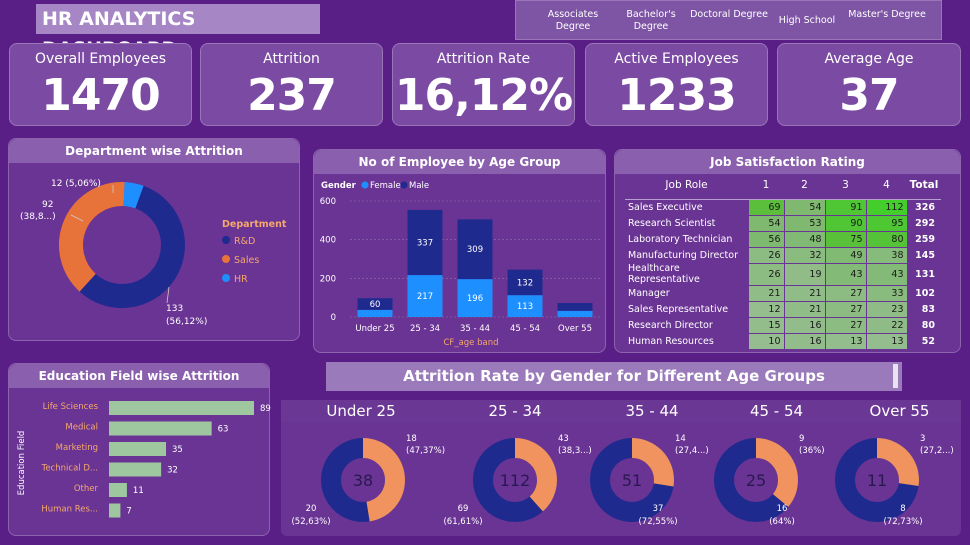 The width and height of the screenshot is (970, 545). I want to click on rating-cell: 75, so click(845, 239).